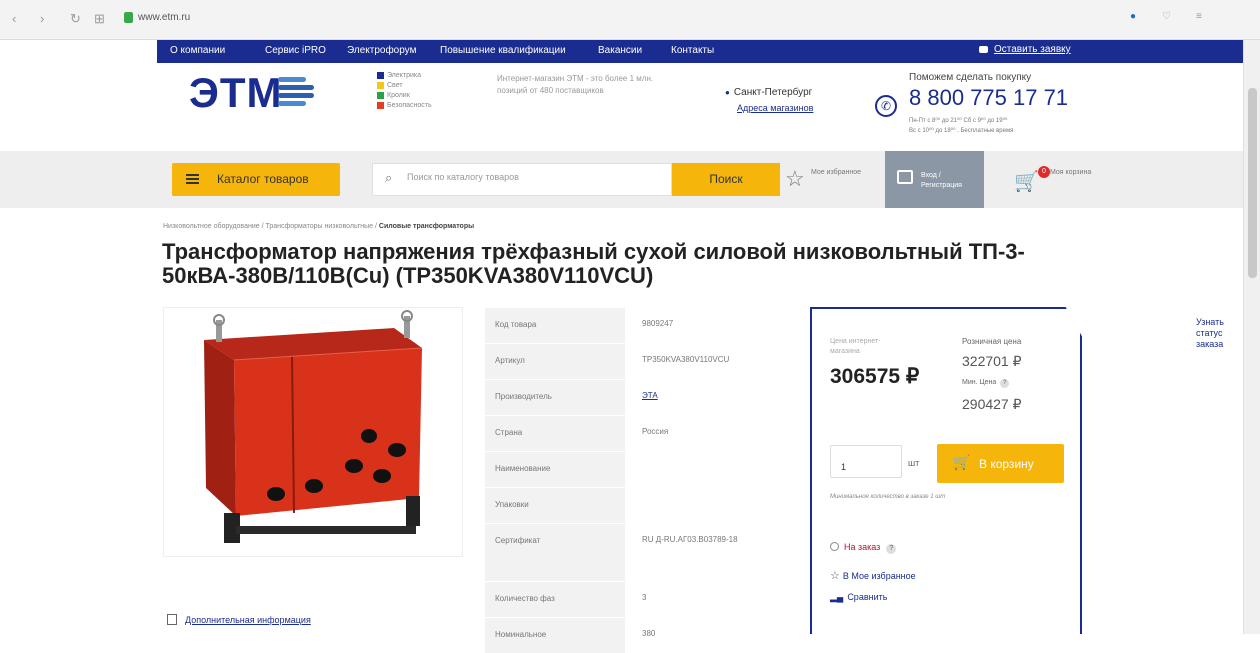  I want to click on retail-price-label: Розничная цена, so click(992, 341).